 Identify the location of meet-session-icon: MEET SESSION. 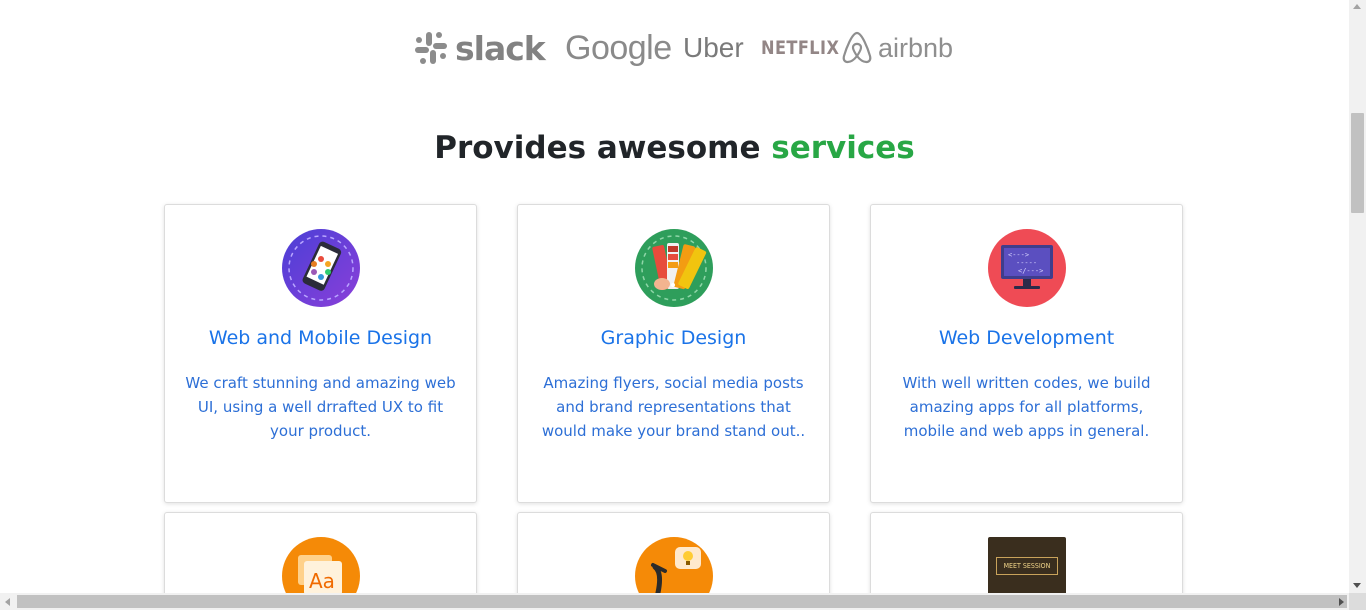
(1026, 565).